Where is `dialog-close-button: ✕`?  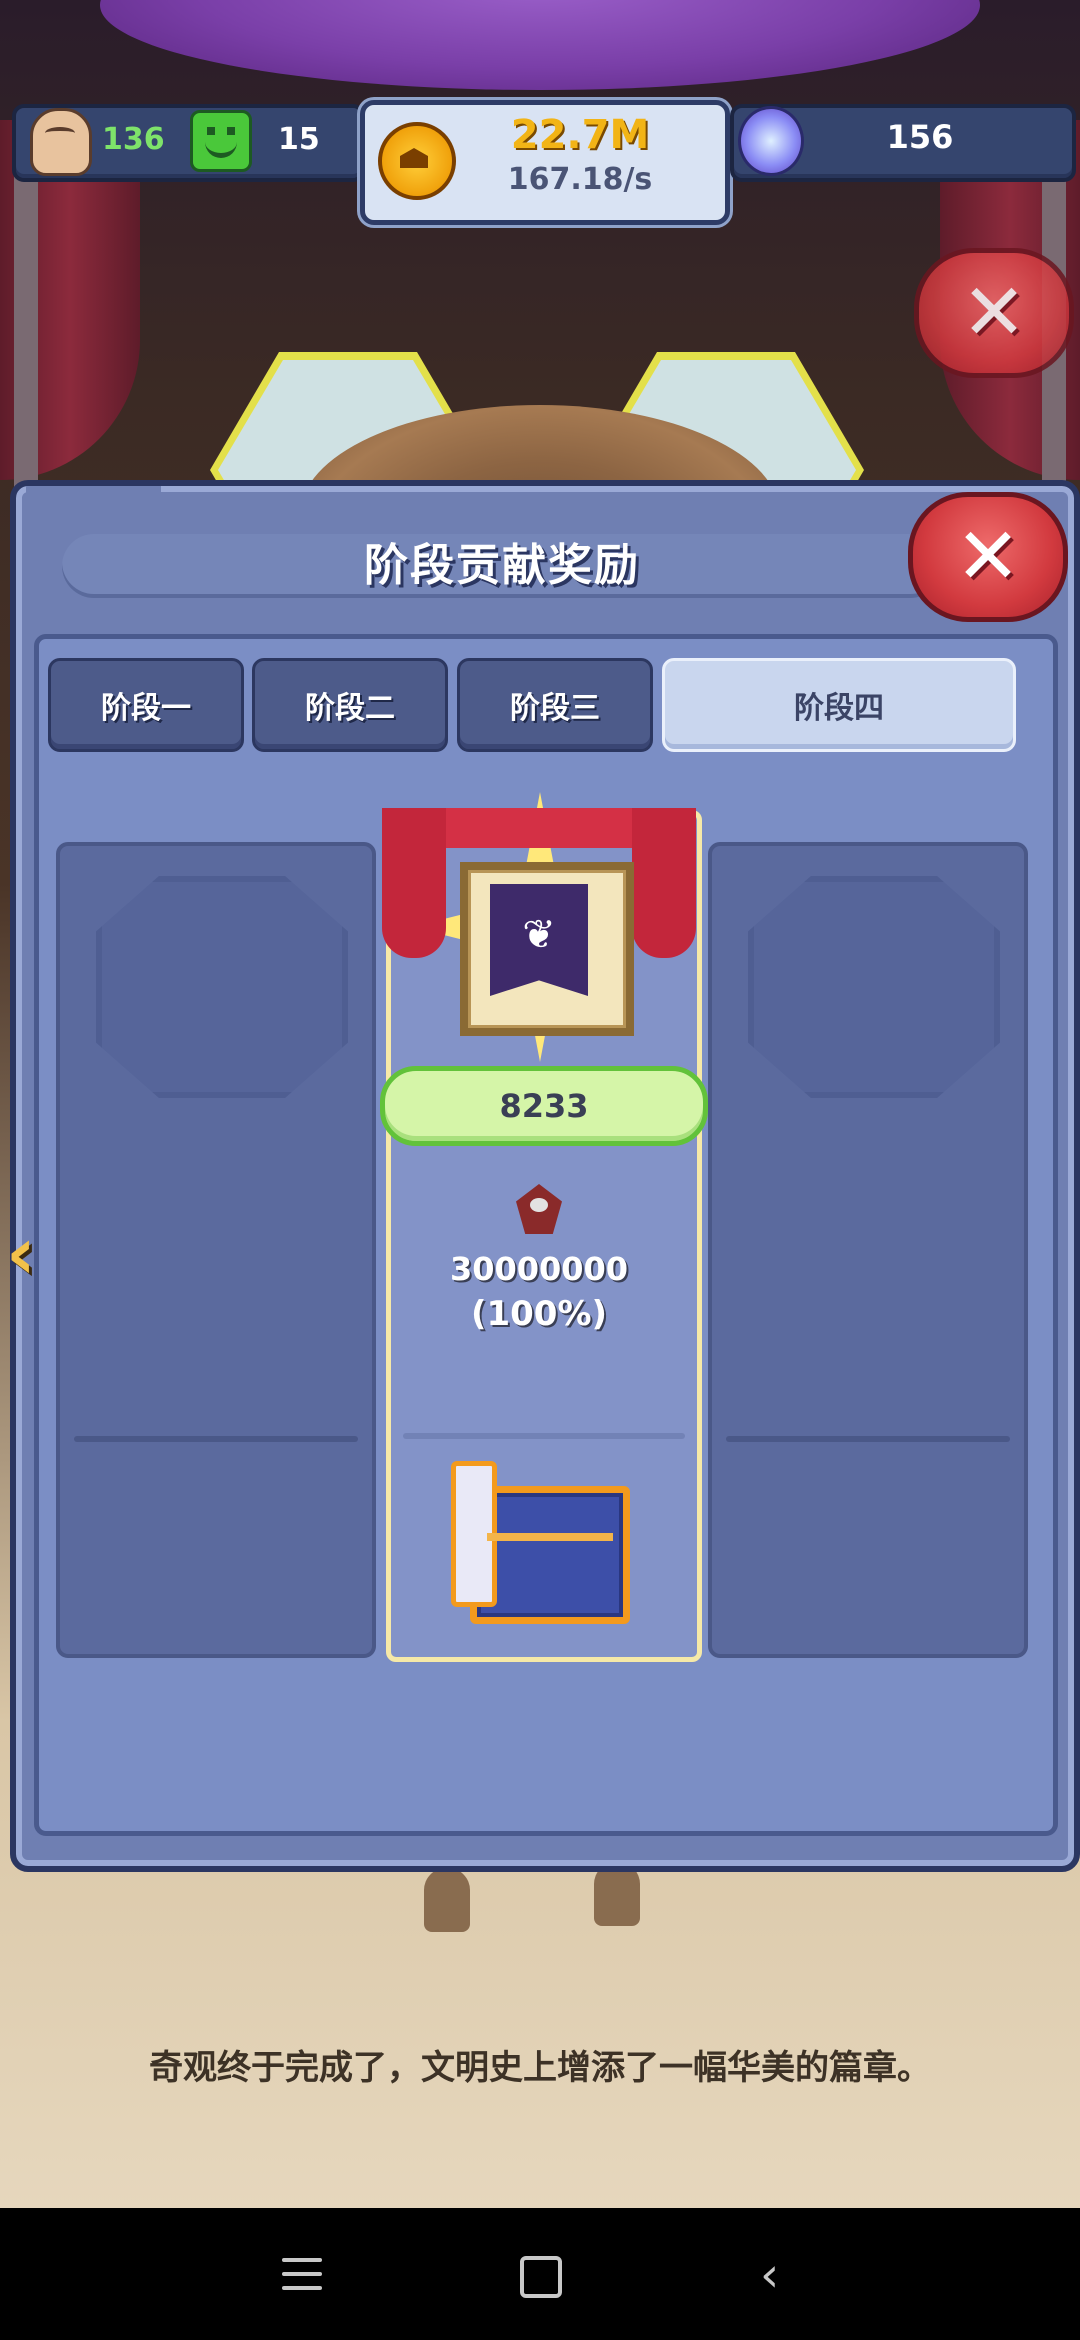 dialog-close-button: ✕ is located at coordinates (988, 557).